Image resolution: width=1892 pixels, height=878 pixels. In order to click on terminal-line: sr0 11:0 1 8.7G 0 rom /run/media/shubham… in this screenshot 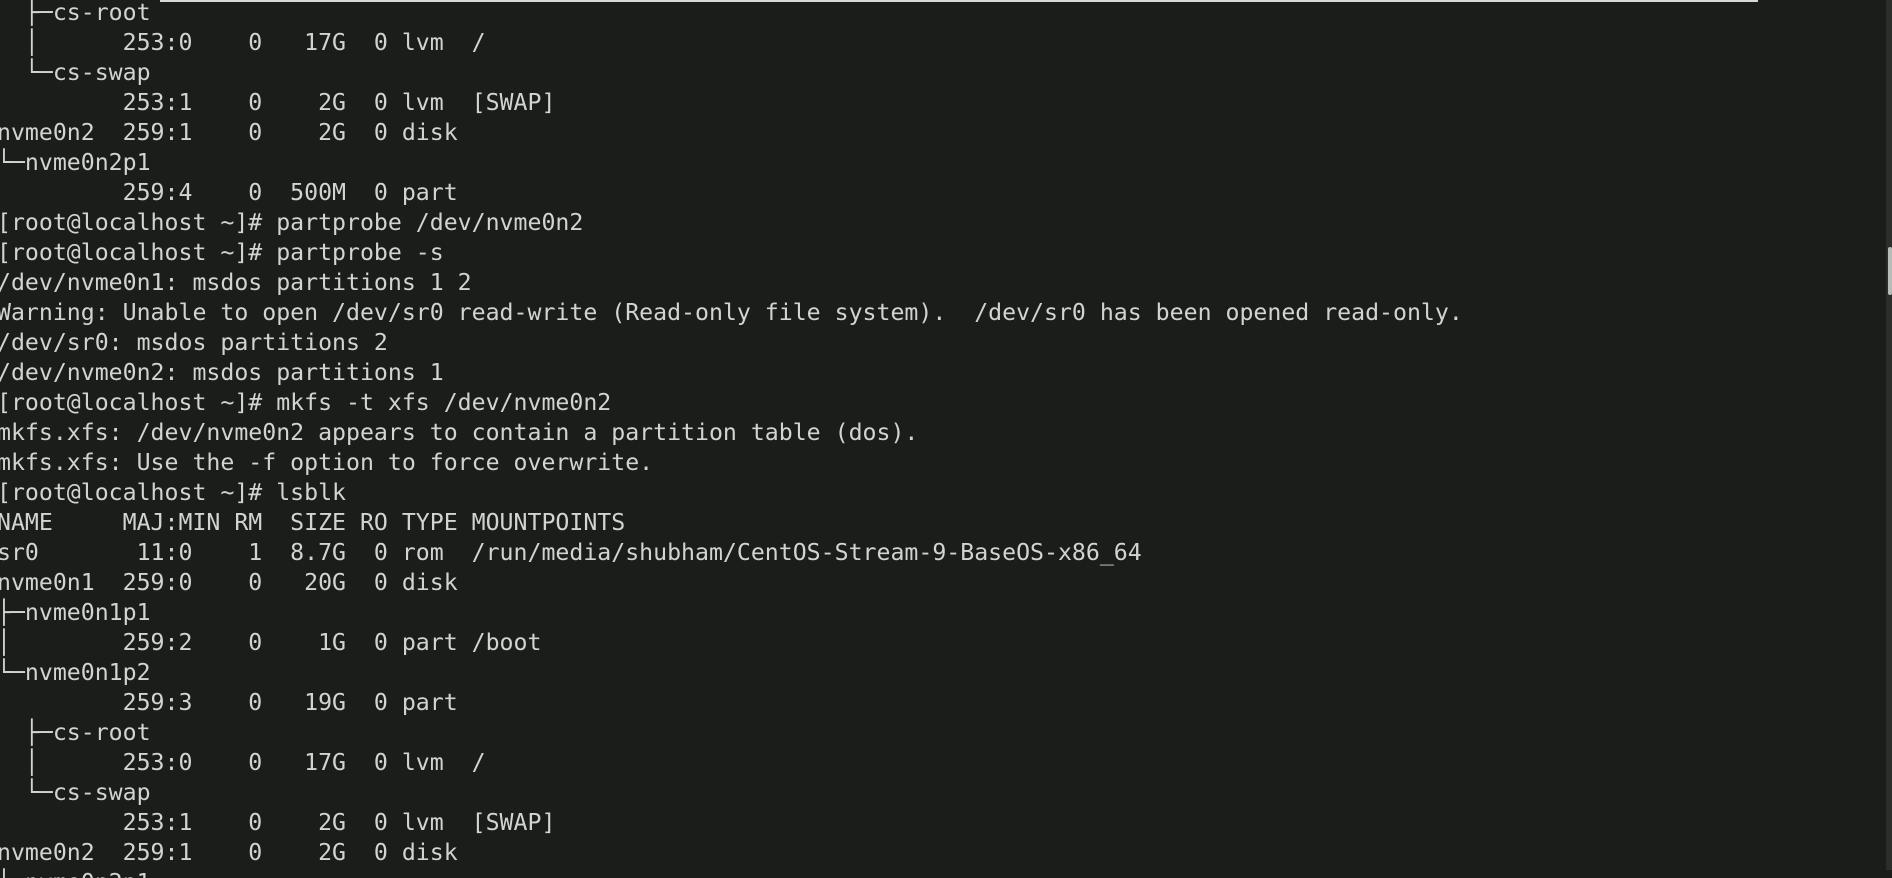, I will do `click(571, 552)`.